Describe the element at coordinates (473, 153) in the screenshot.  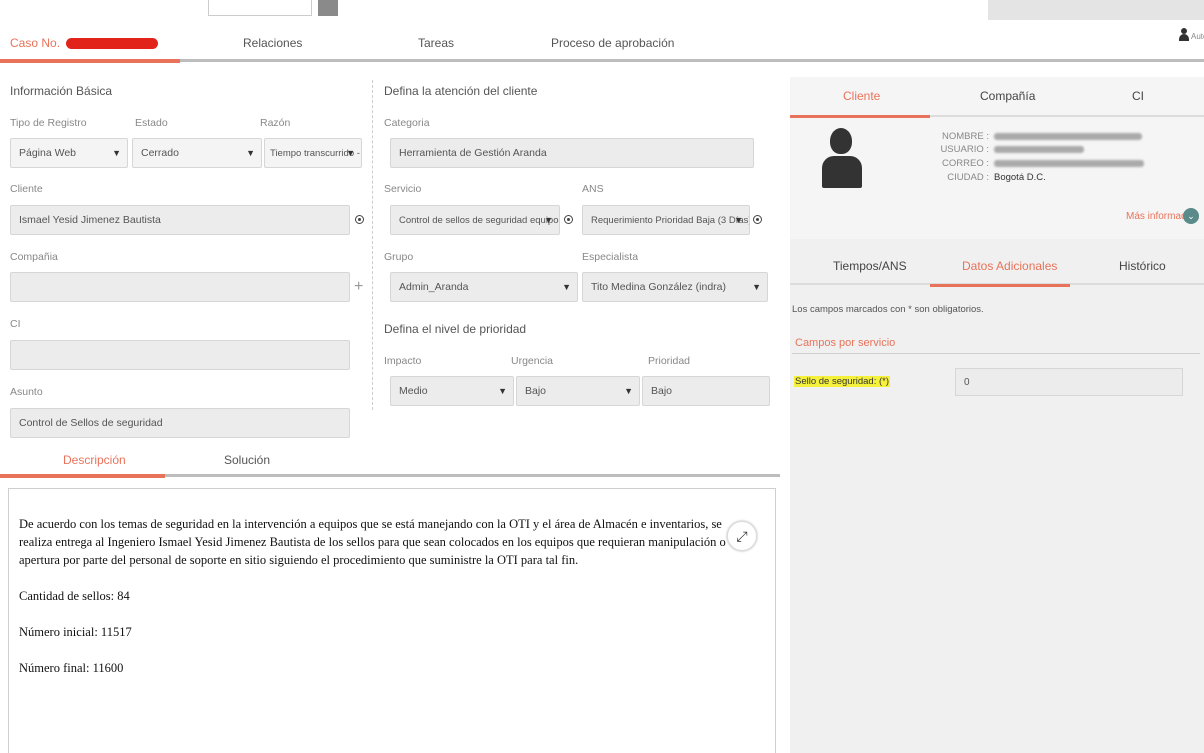
I see `categoria-value: Herramienta de Gestión Aranda` at that location.